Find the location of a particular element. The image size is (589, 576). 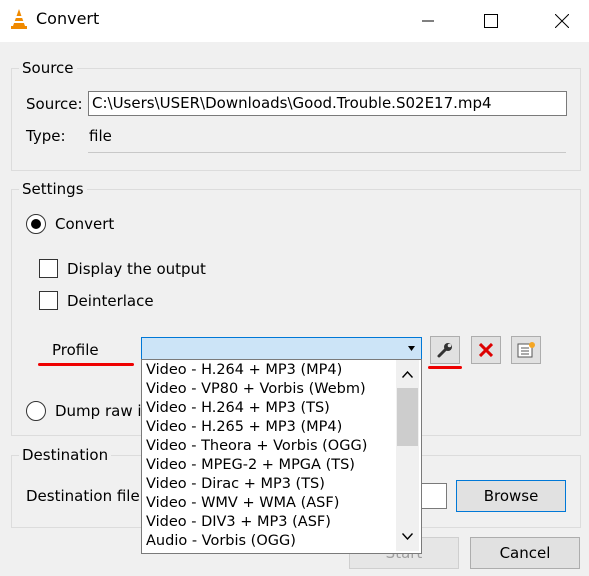

profile-option: Video - WMV + WMA (ASF) is located at coordinates (242, 503).